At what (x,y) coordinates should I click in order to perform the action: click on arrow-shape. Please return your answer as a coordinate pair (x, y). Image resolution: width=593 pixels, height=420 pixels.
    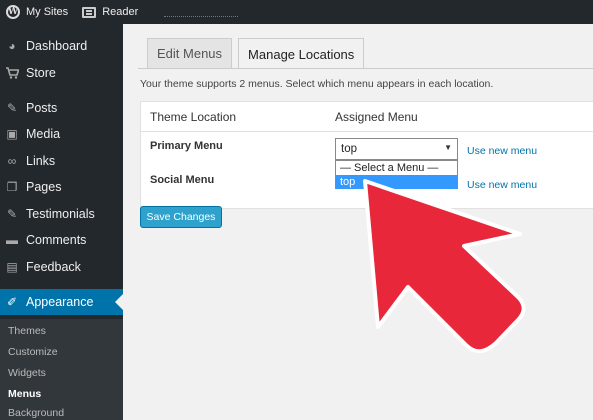
    Looking at the image, I should click on (444, 266).